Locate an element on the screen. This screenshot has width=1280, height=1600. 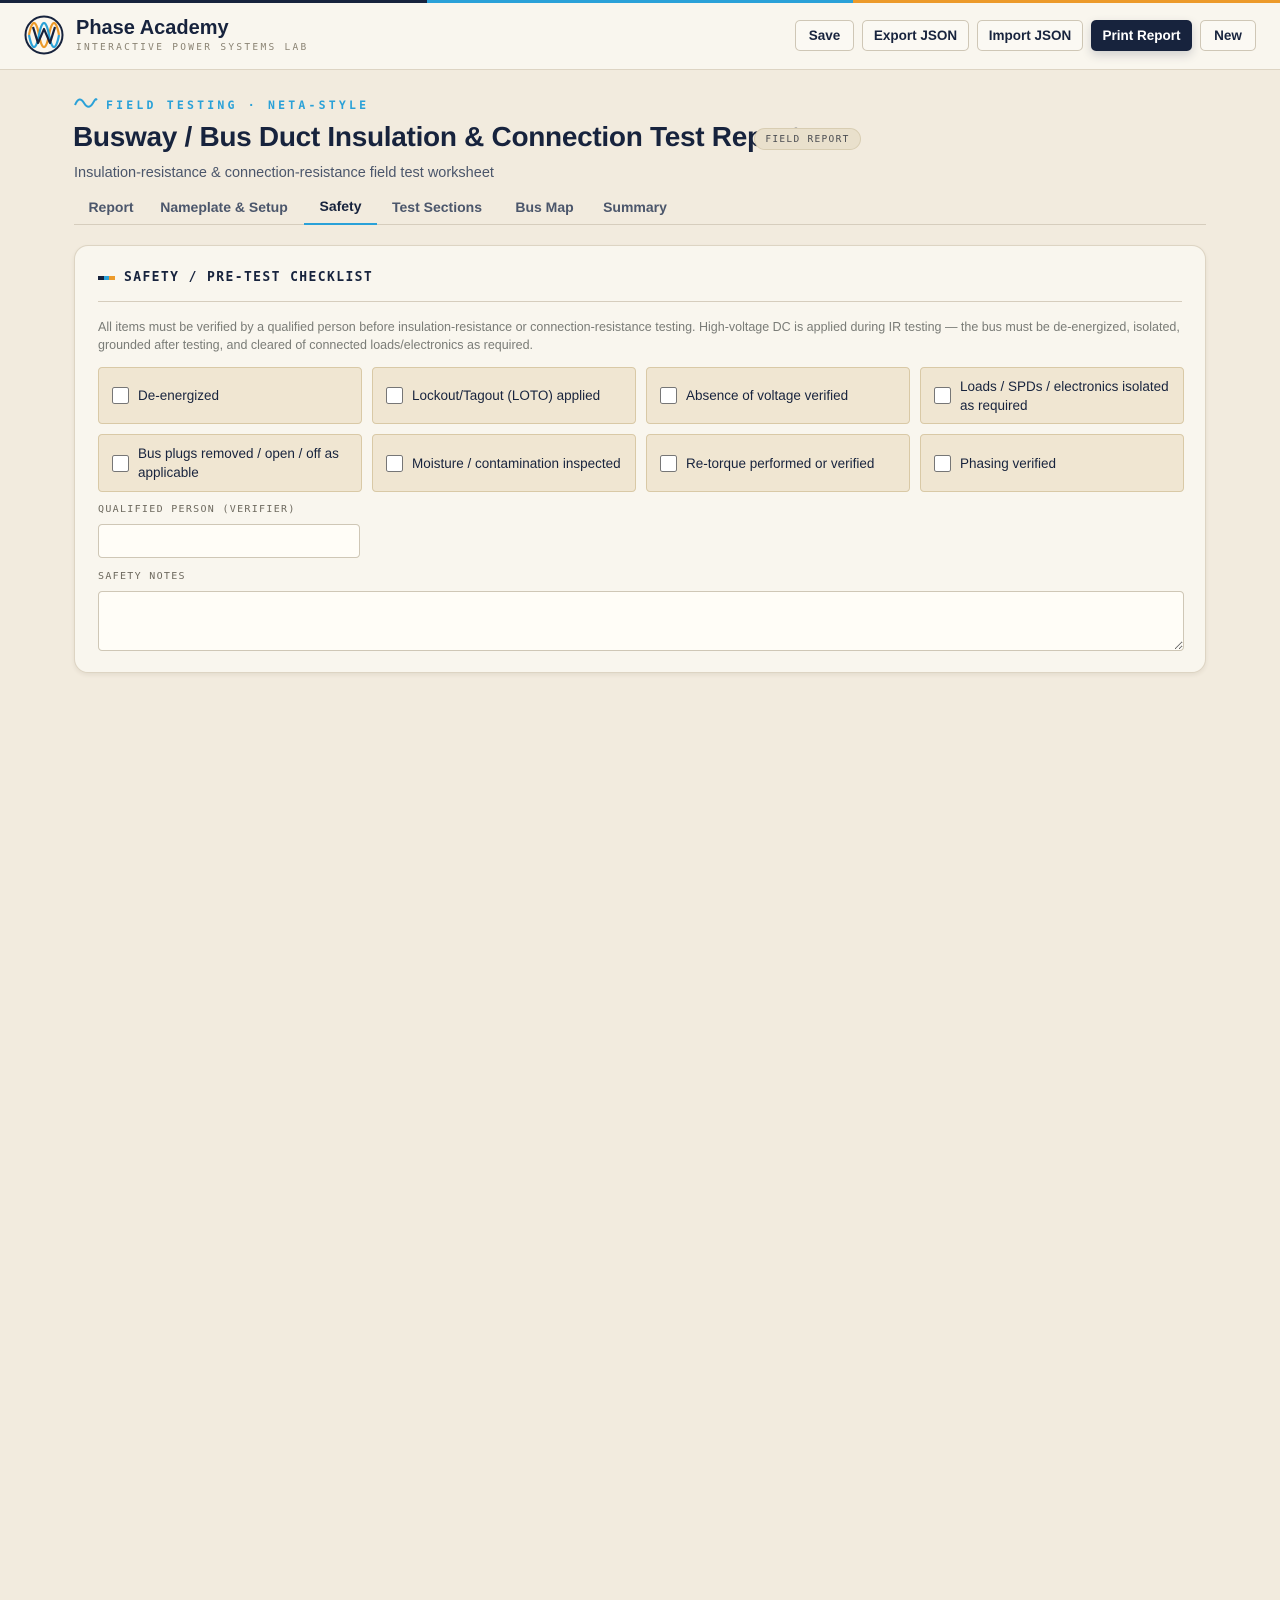
tri-color-bar-icon is located at coordinates (107, 278).